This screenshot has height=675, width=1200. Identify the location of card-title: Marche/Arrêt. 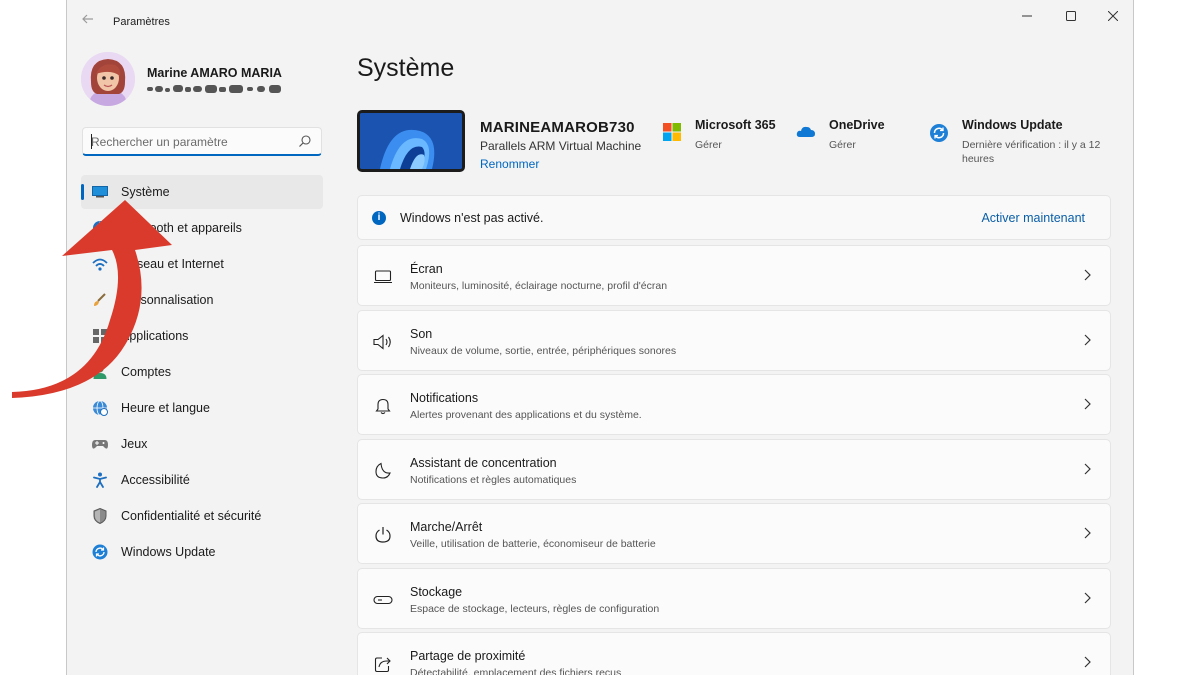
(446, 527).